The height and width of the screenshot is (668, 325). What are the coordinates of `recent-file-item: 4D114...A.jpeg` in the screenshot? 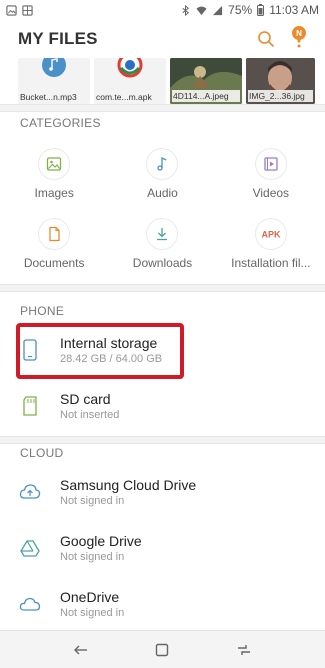 It's located at (206, 81).